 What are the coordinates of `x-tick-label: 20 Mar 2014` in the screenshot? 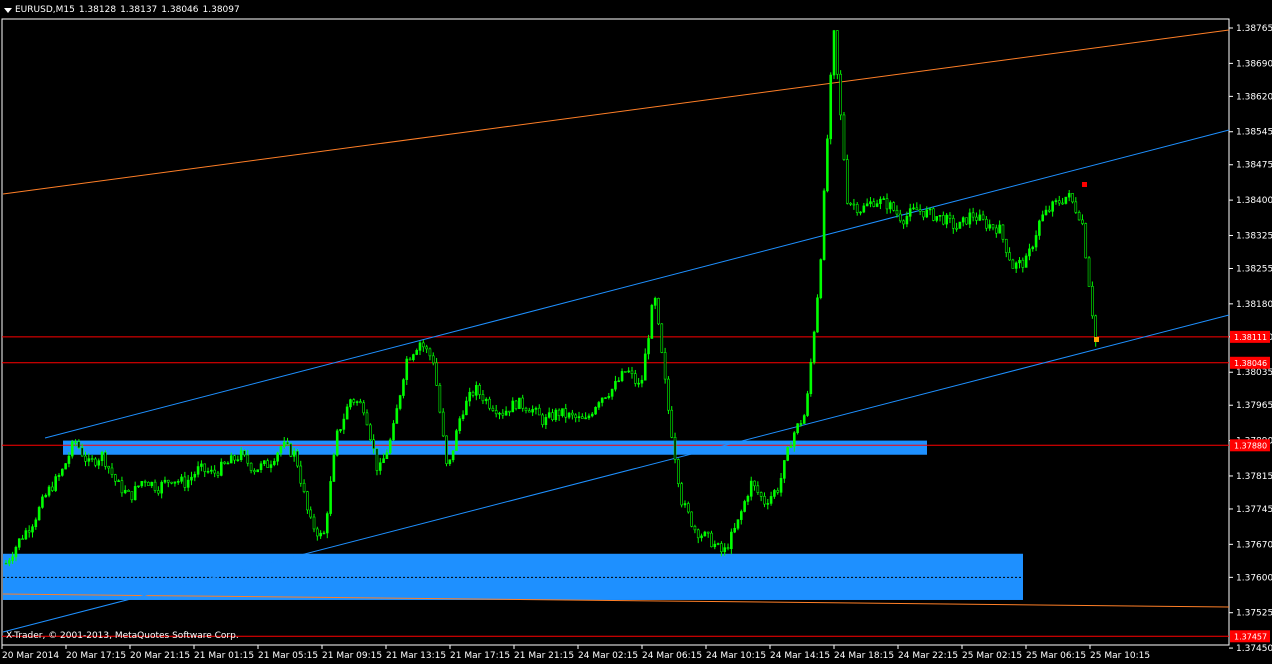 It's located at (30, 656).